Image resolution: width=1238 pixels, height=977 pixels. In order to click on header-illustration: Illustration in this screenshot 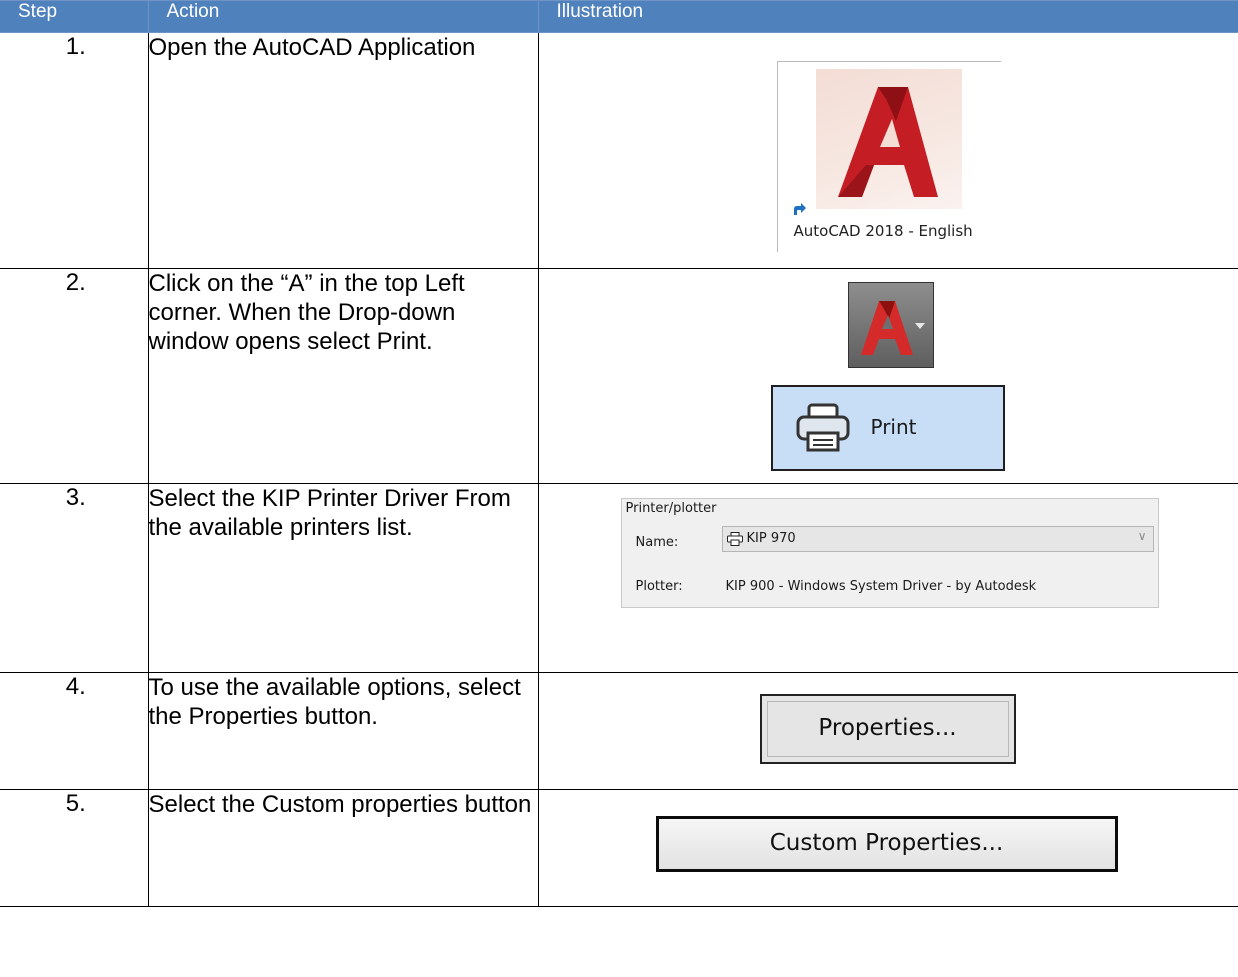, I will do `click(887, 16)`.